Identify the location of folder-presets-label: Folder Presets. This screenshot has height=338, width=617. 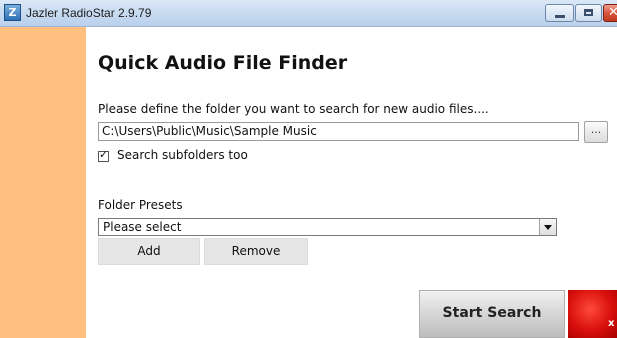
(140, 205).